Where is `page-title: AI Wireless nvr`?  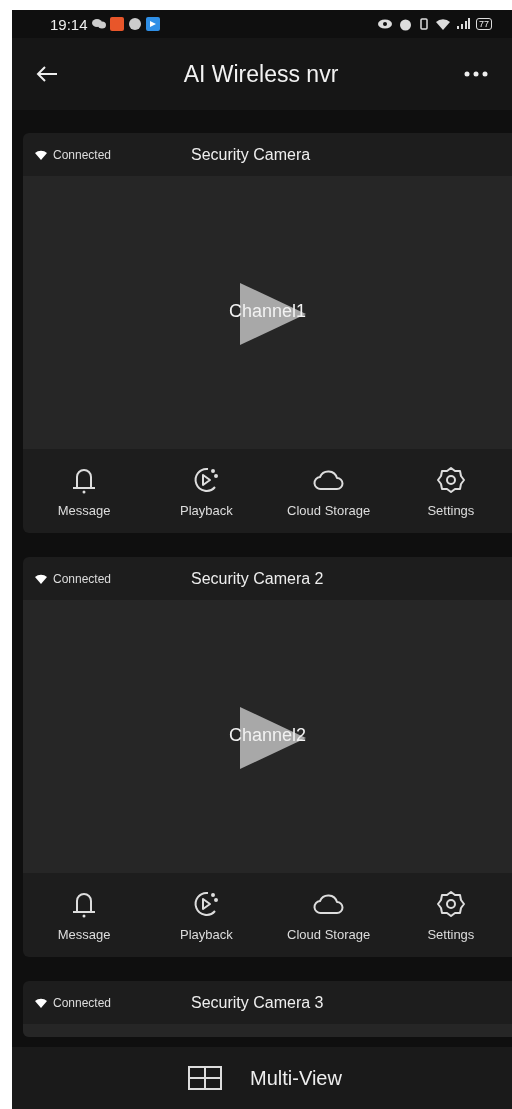 page-title: AI Wireless nvr is located at coordinates (261, 74).